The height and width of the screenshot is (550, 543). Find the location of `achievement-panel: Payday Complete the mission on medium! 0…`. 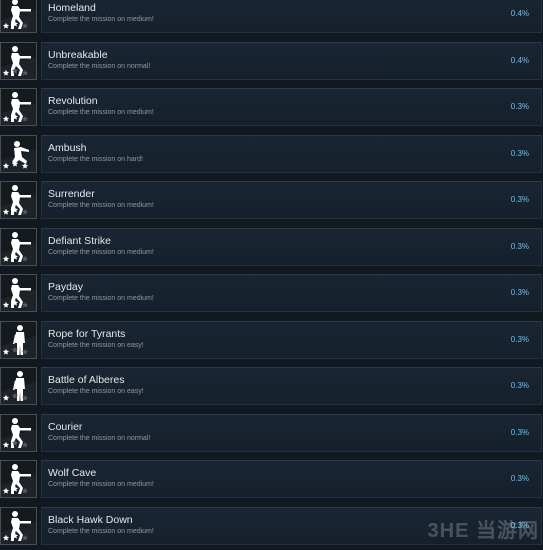

achievement-panel: Payday Complete the mission on medium! 0… is located at coordinates (291, 293).